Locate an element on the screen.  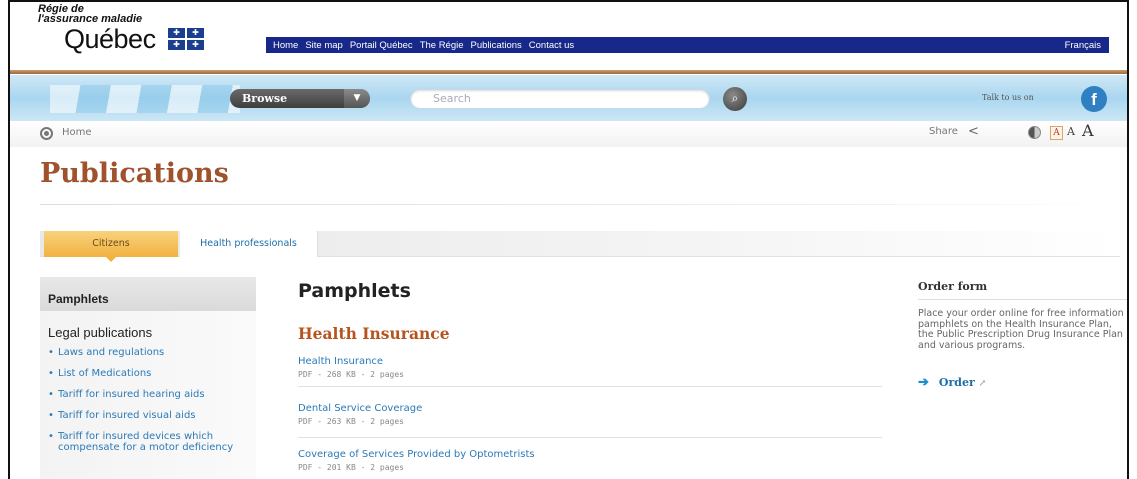
sidebar-item-visual-aids: Tariff for insured visual aids is located at coordinates (148, 415).